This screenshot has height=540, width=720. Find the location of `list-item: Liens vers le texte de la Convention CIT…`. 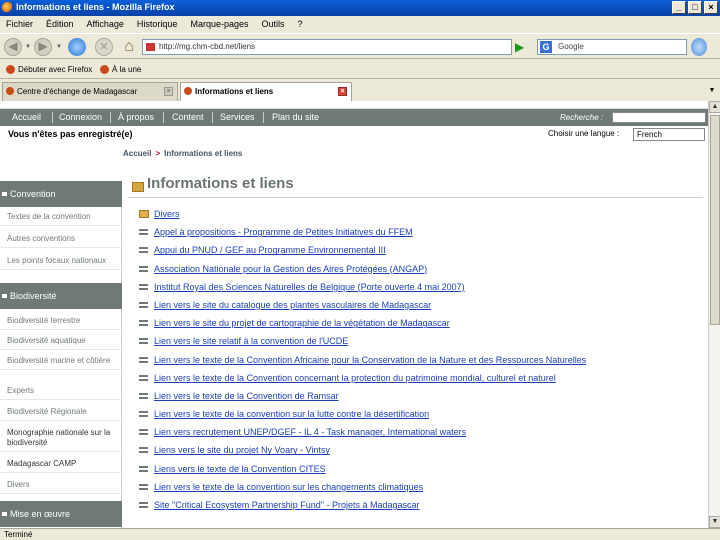

list-item: Liens vers le texte de la Convention CIT… is located at coordinates (421, 469).